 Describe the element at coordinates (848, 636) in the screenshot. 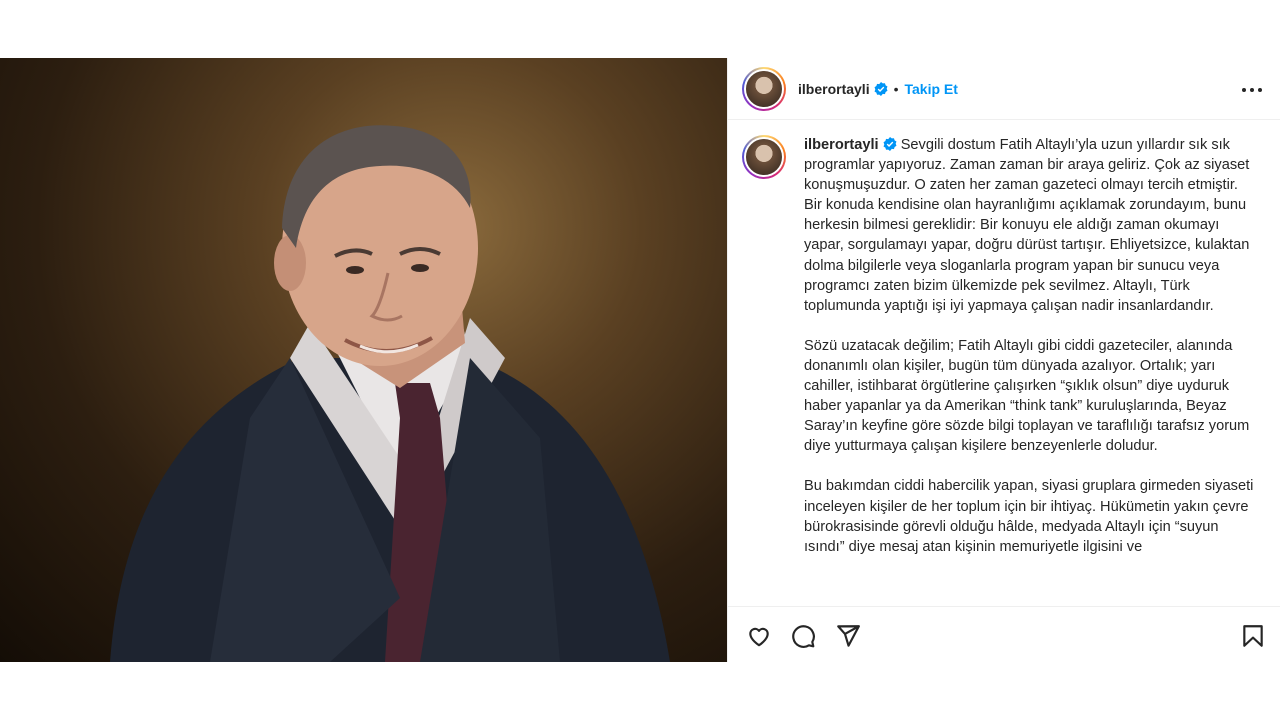

I see `share-icon` at that location.